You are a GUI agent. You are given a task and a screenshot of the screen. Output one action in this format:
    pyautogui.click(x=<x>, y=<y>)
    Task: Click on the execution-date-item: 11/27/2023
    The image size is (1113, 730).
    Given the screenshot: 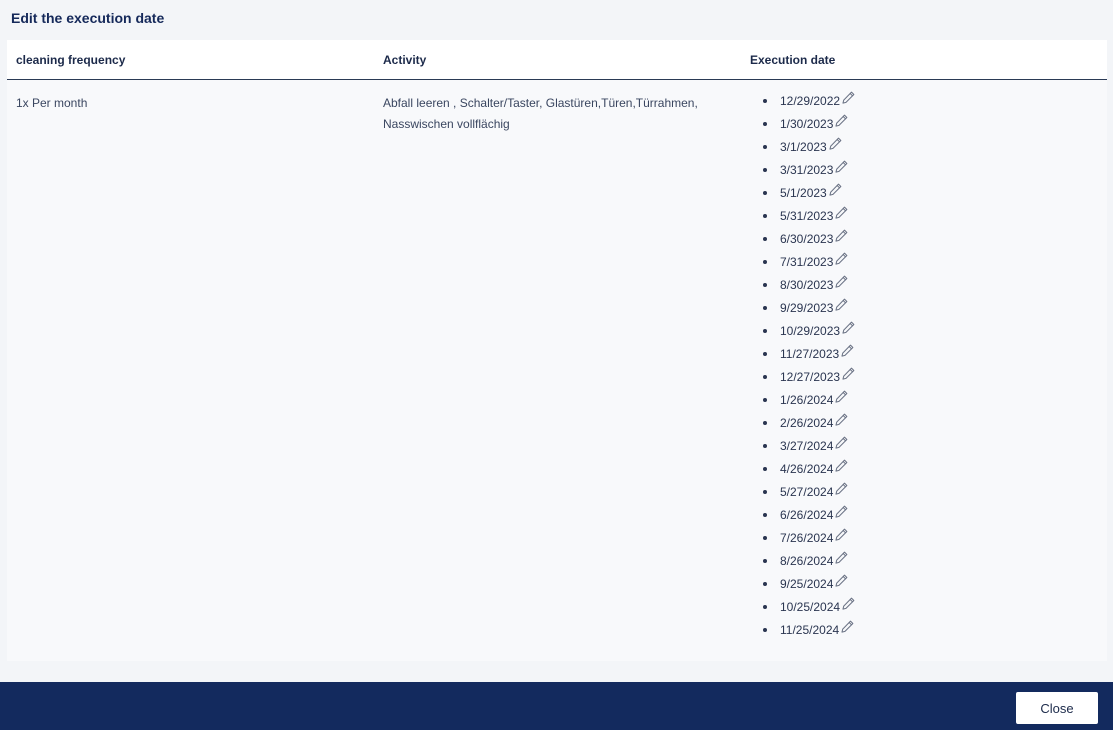 What is the action you would take?
    pyautogui.click(x=807, y=353)
    